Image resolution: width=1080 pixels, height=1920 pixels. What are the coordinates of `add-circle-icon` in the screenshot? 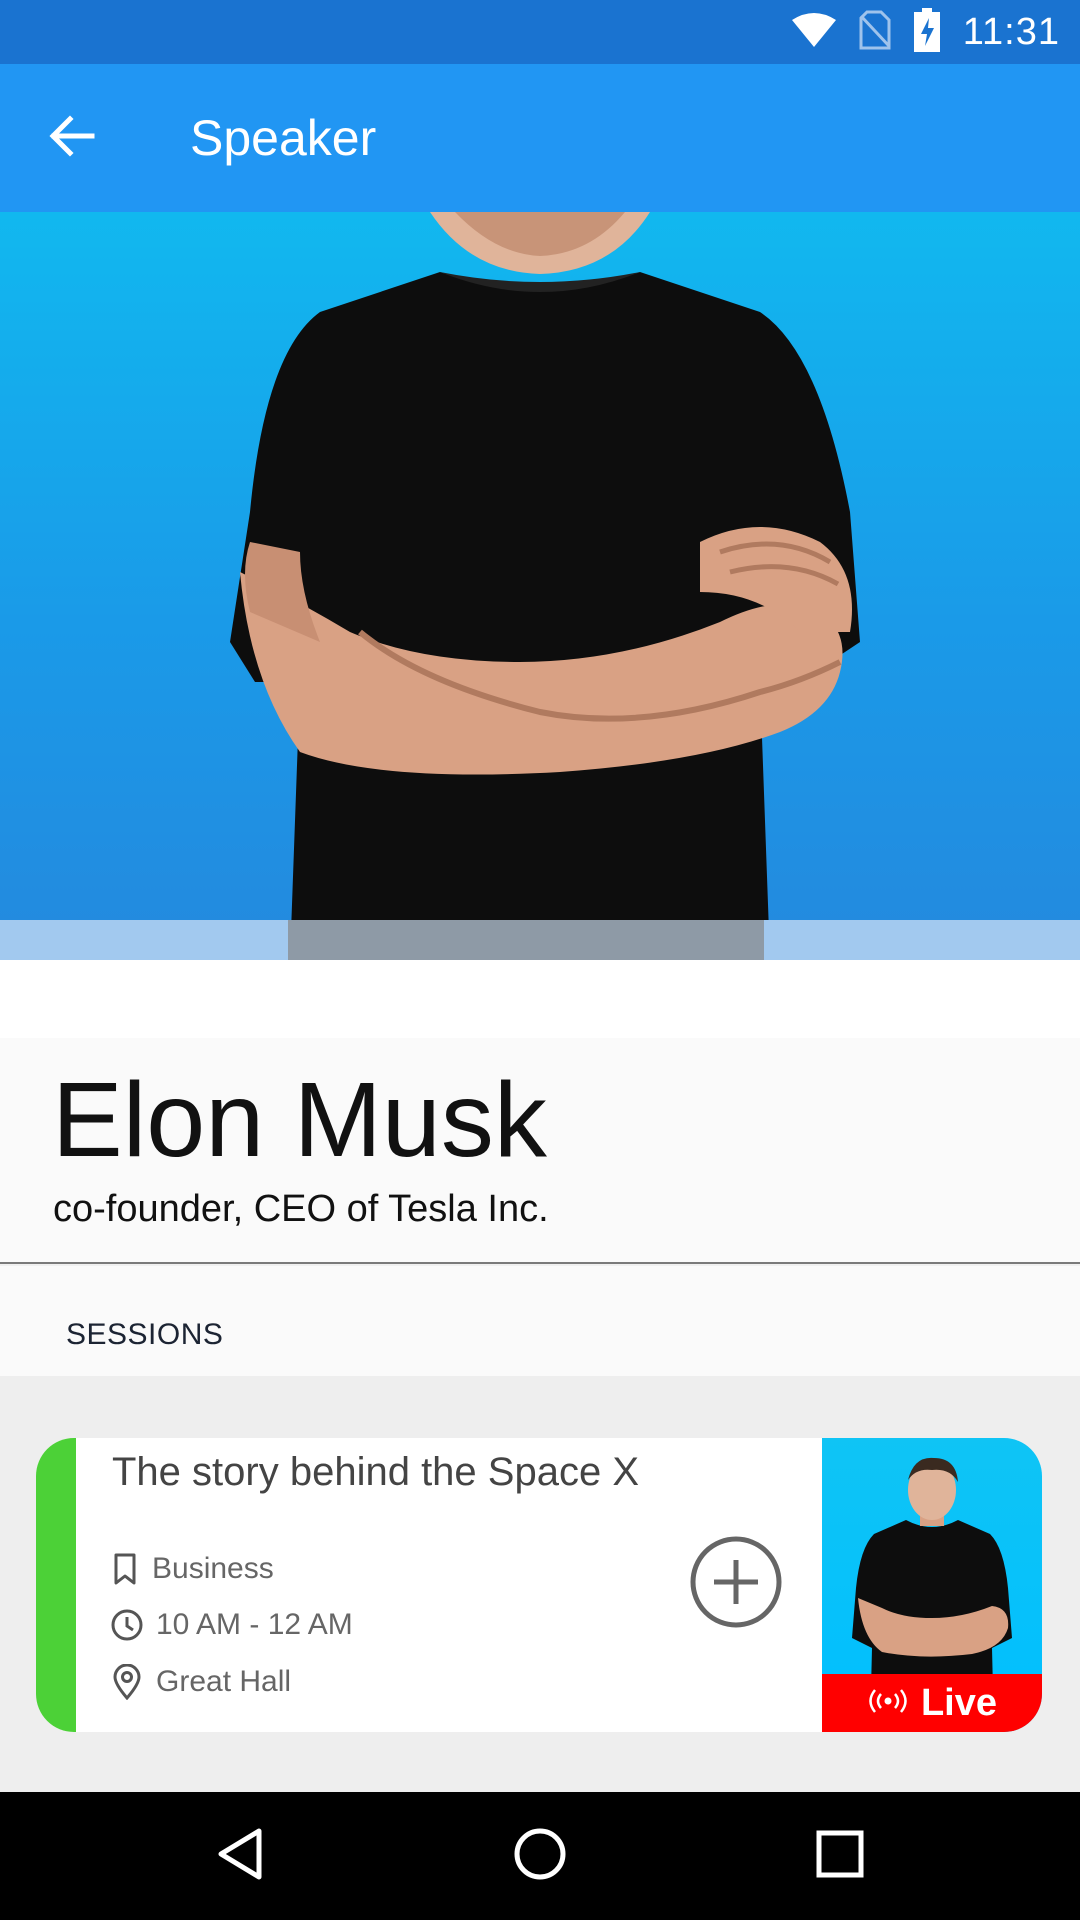 It's located at (736, 1585).